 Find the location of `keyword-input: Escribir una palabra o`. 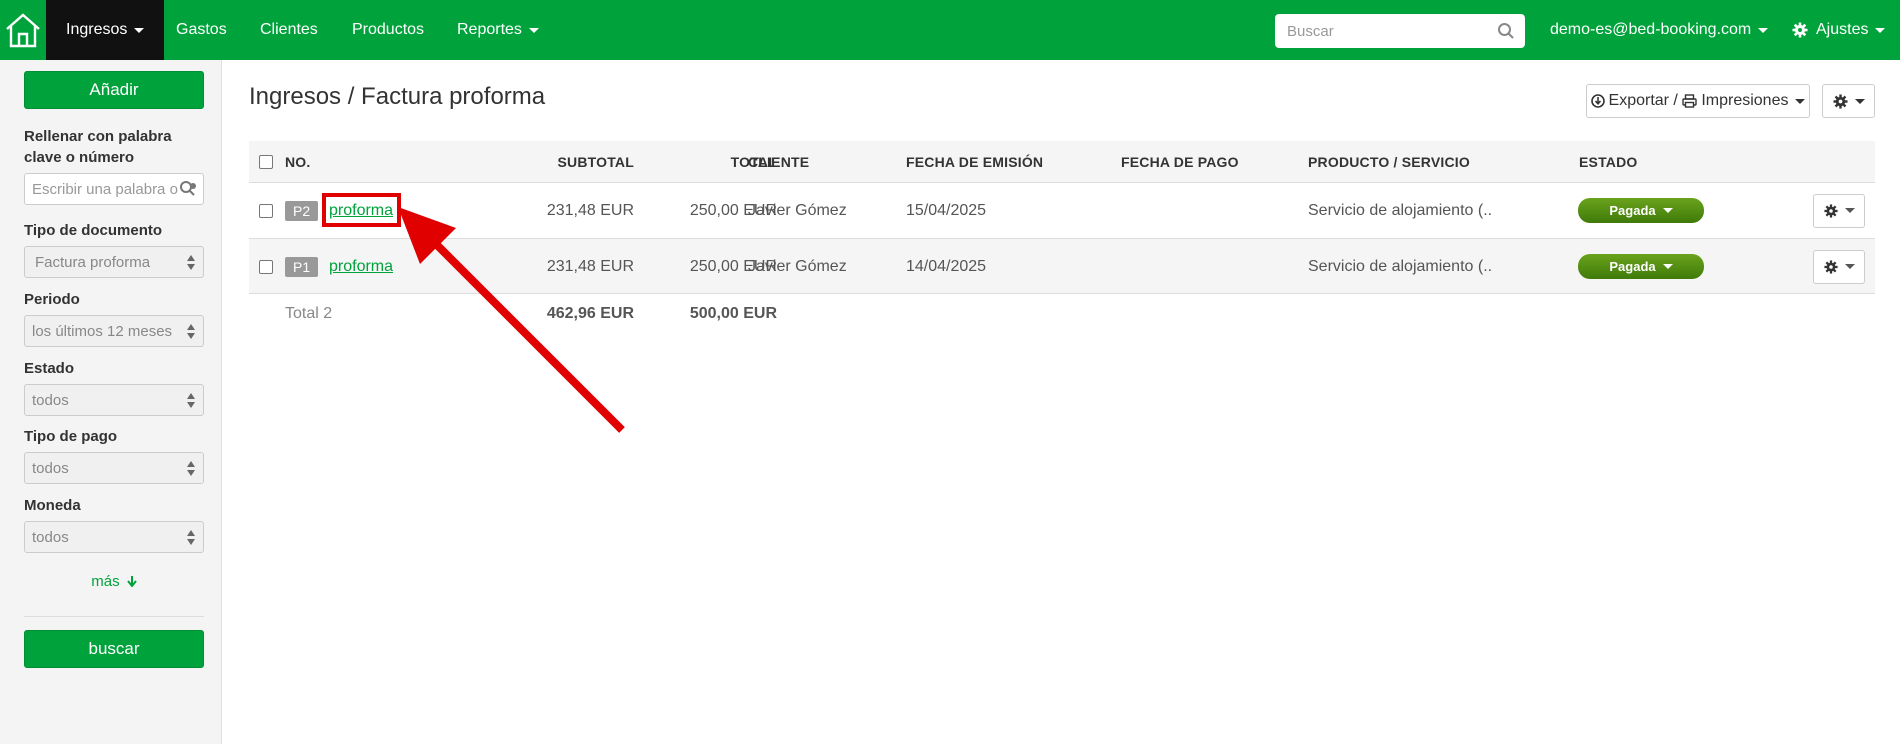

keyword-input: Escribir una palabra o is located at coordinates (114, 189).